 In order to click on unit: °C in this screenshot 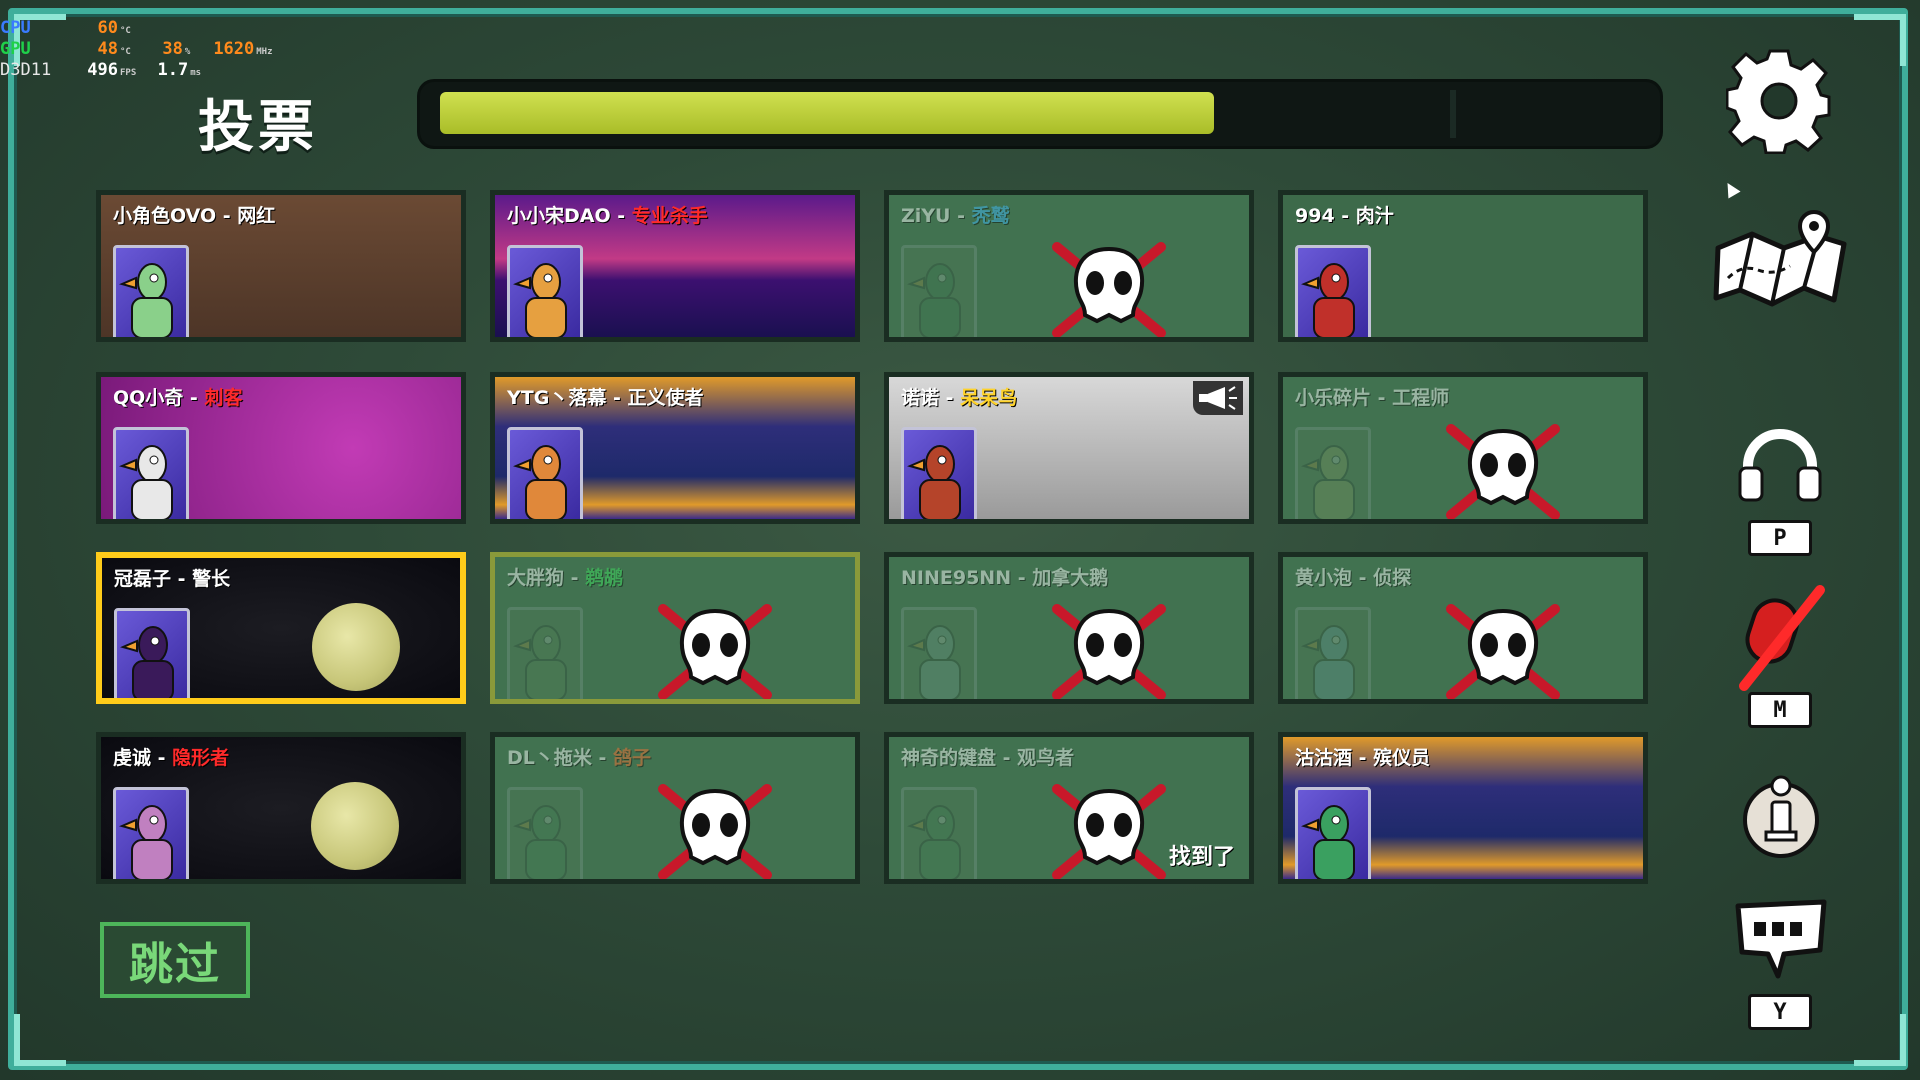, I will do `click(125, 52)`.